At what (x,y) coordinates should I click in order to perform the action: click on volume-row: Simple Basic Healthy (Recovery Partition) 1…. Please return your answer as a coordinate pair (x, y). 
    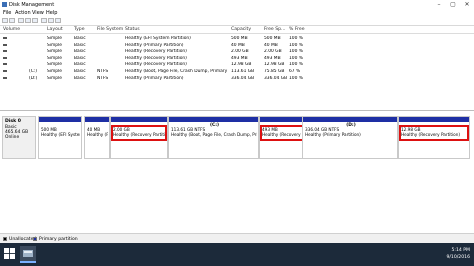
    Looking at the image, I should click on (237, 64).